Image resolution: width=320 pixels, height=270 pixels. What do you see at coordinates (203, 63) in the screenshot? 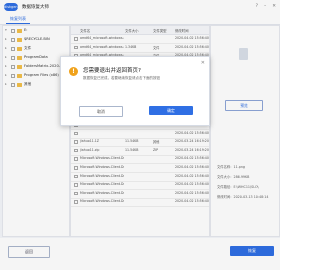
I see `close-icon: ✕` at bounding box center [203, 63].